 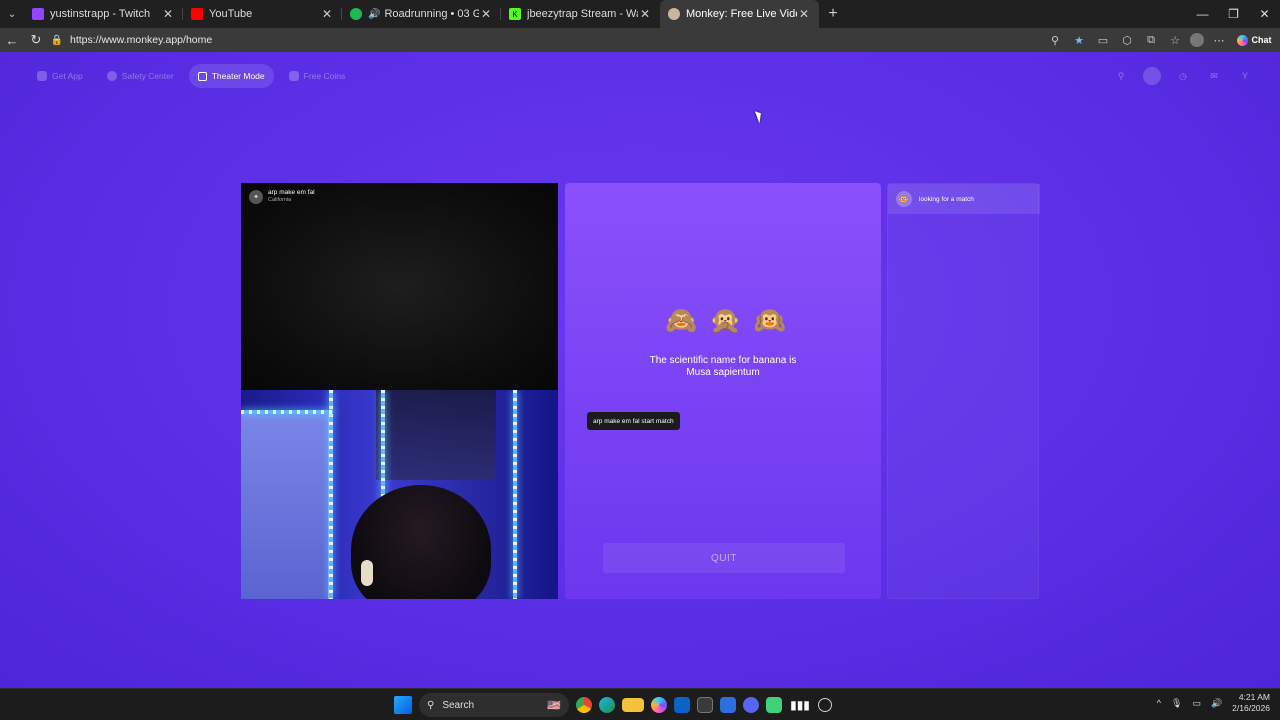 I want to click on camera-icon: ▭, so click(x=1103, y=40).